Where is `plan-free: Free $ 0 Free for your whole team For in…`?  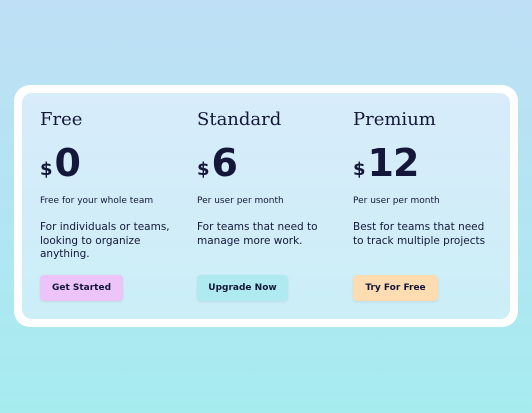 plan-free: Free $ 0 Free for your whole team For in… is located at coordinates (112, 206).